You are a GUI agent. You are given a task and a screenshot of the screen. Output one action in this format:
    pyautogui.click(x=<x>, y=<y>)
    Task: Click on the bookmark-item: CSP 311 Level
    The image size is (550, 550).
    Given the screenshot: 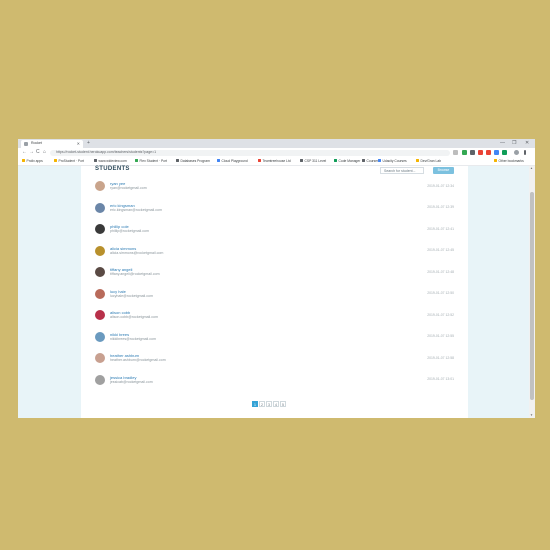 What is the action you would take?
    pyautogui.click(x=313, y=161)
    